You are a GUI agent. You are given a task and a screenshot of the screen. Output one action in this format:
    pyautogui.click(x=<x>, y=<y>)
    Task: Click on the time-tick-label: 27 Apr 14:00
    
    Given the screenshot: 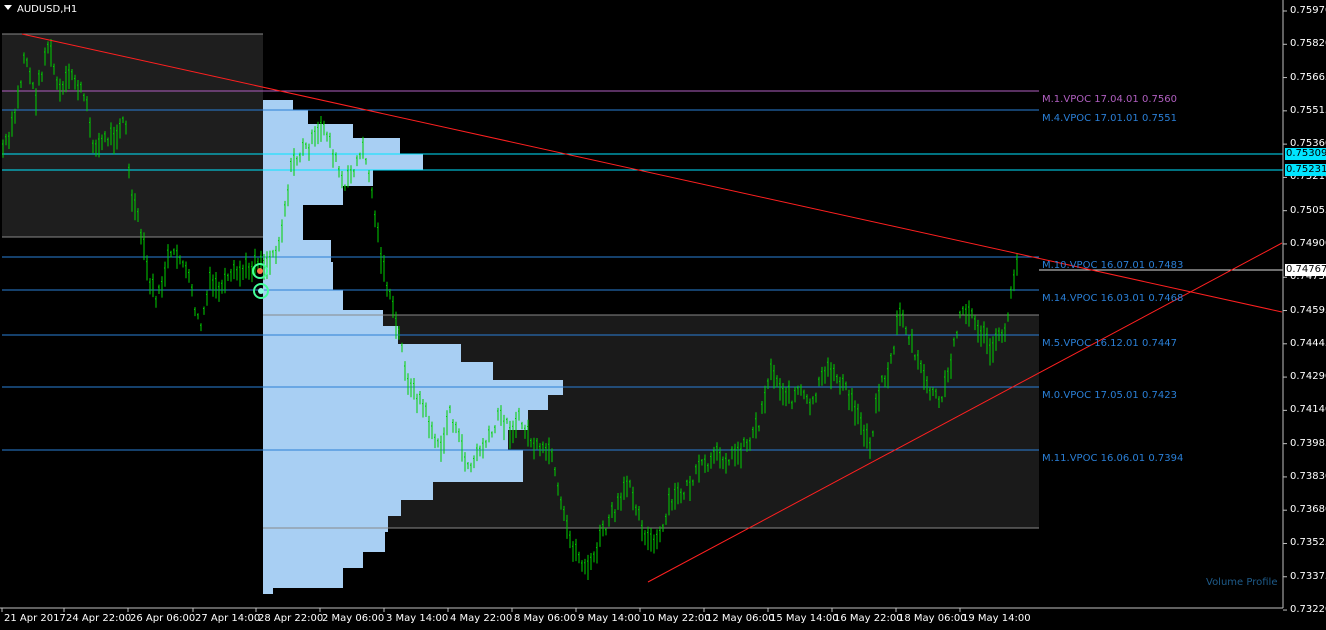 What is the action you would take?
    pyautogui.click(x=228, y=618)
    